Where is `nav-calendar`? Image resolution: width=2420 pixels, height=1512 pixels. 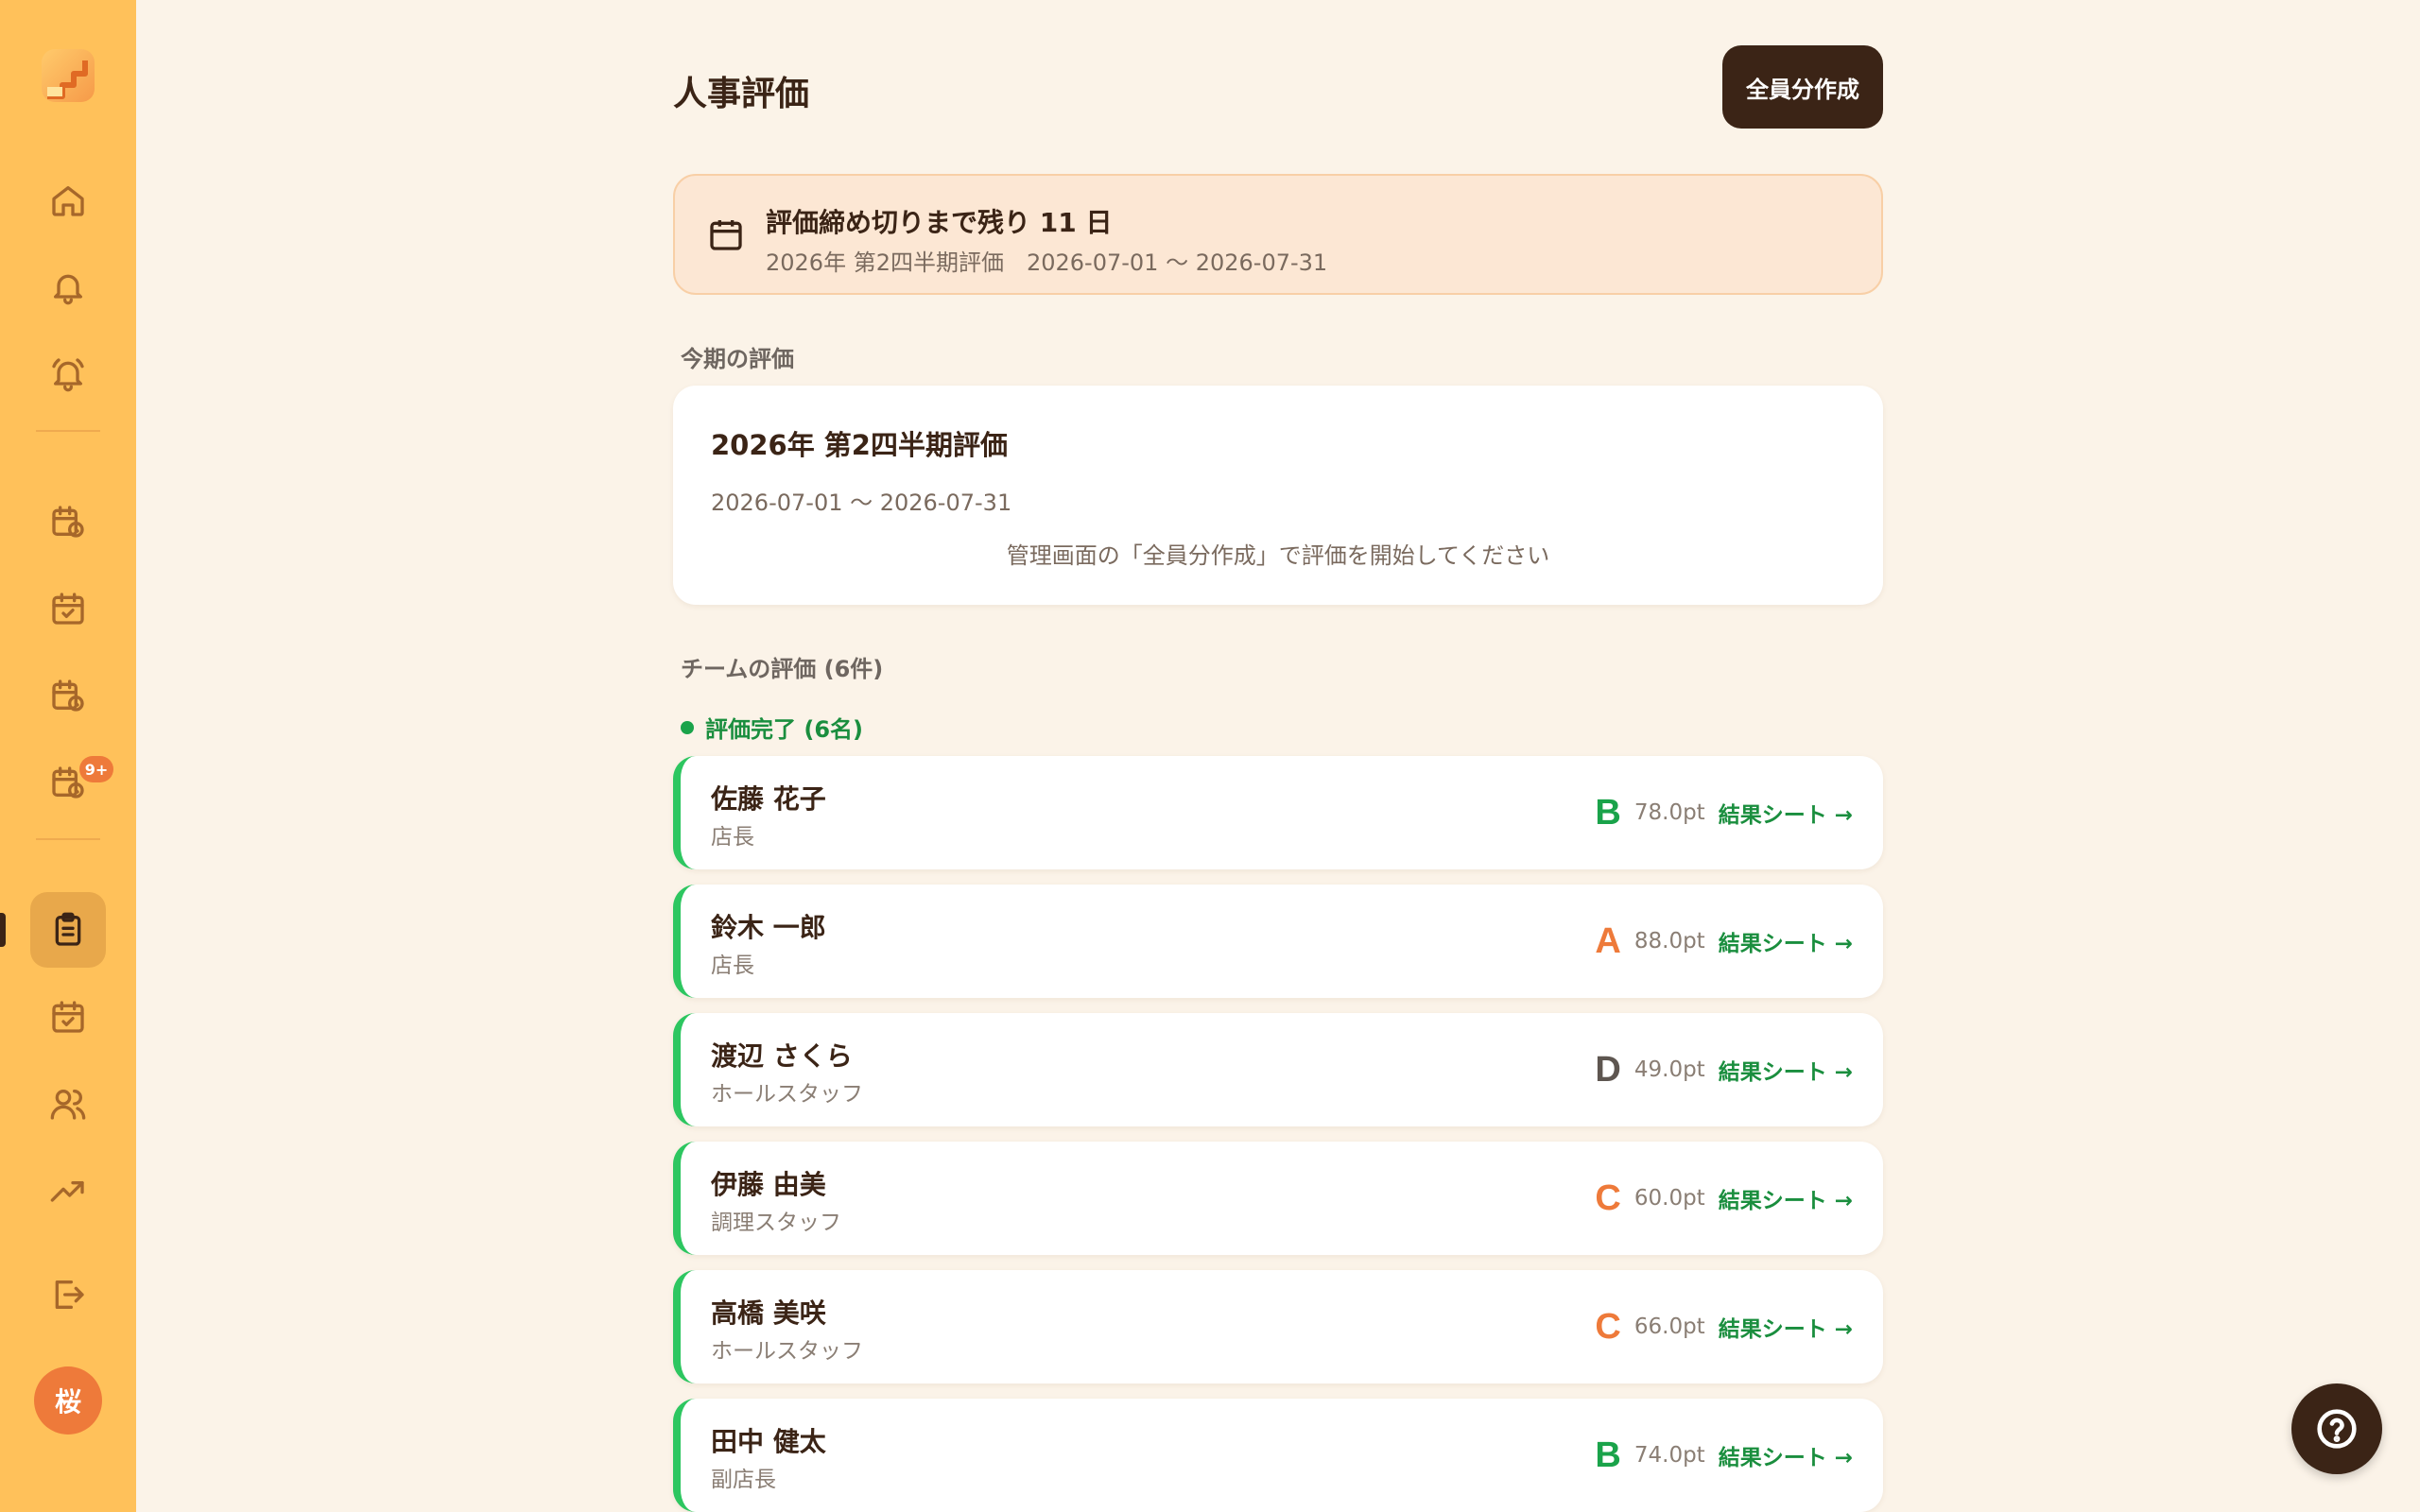
nav-calendar is located at coordinates (68, 1017).